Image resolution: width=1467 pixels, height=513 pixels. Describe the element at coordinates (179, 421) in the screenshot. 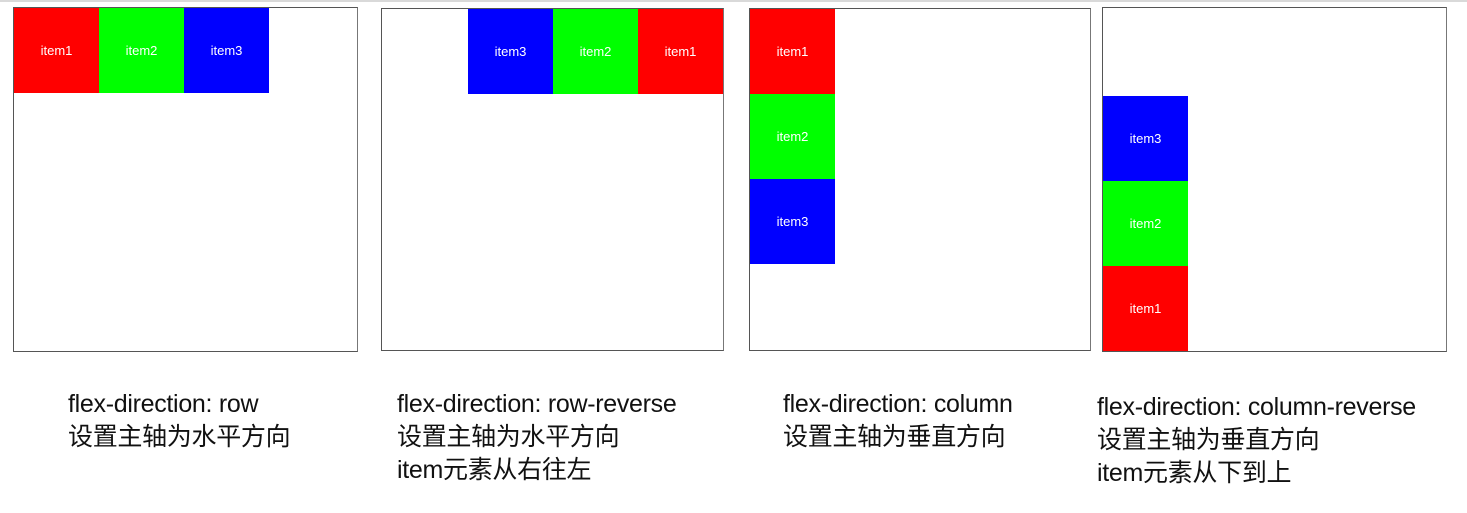

I see `caption-row: flex-direction: row 设置主轴为水平方向` at that location.